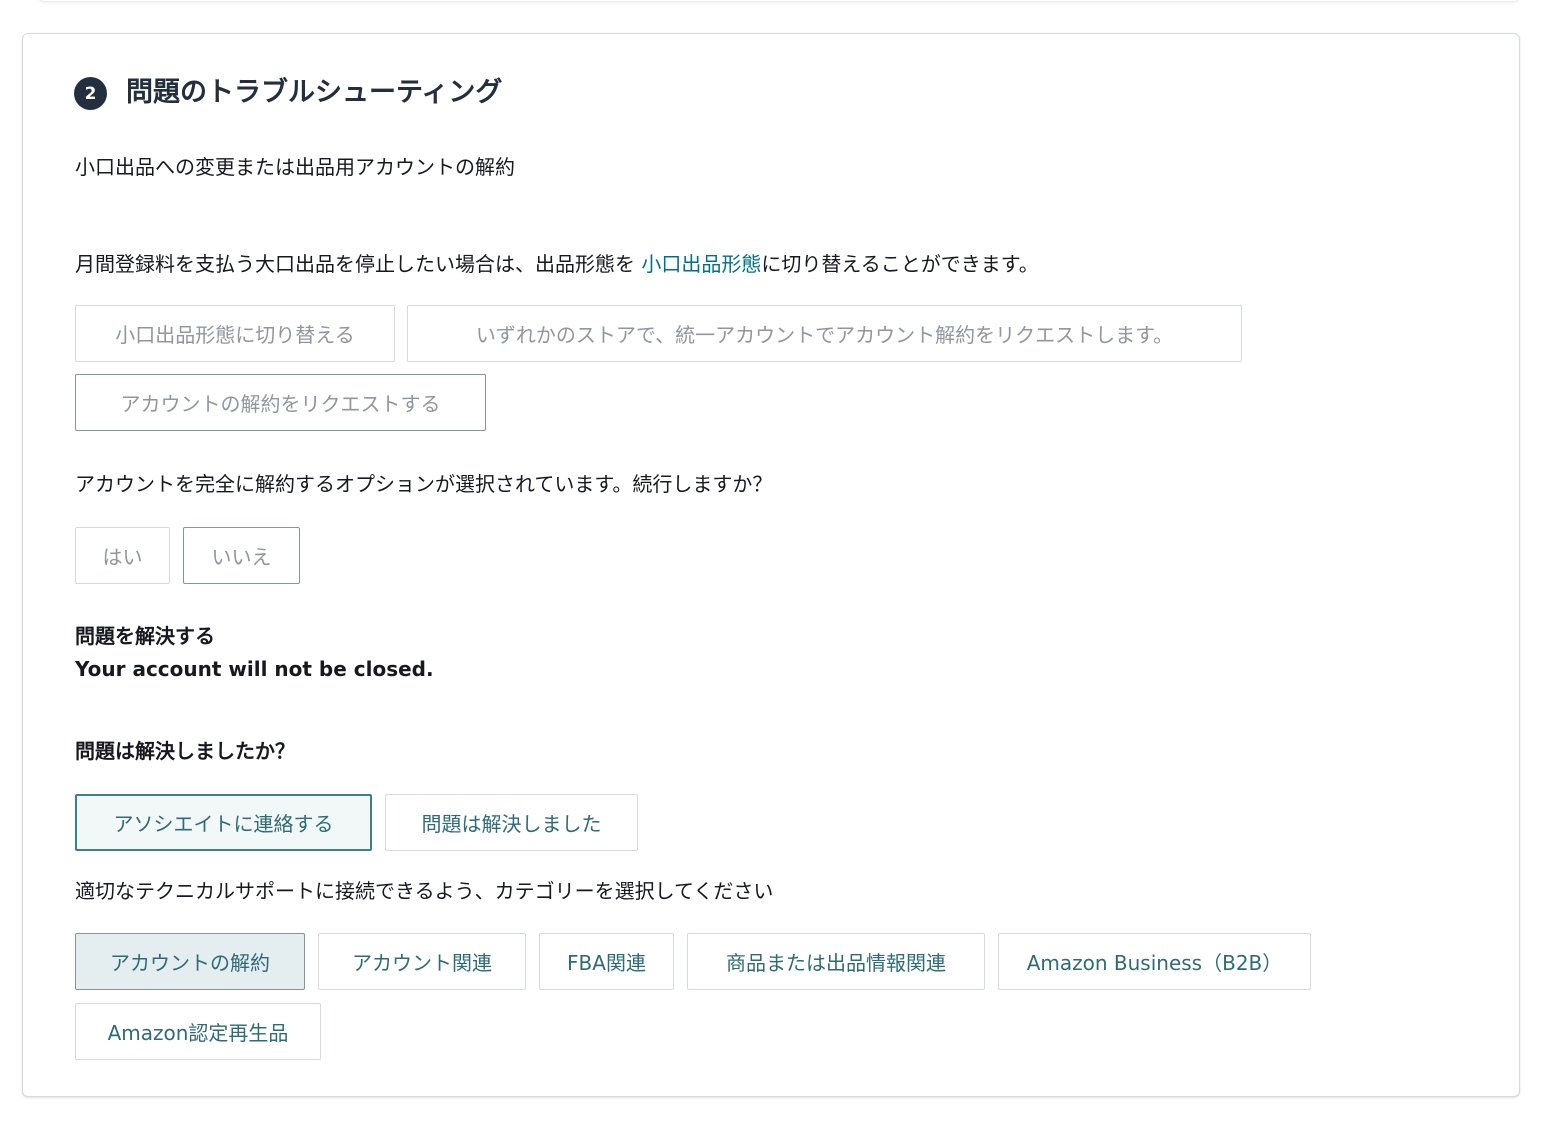 The image size is (1558, 1126). What do you see at coordinates (701, 264) in the screenshot?
I see `individual-plan-link: 小口出品形態` at bounding box center [701, 264].